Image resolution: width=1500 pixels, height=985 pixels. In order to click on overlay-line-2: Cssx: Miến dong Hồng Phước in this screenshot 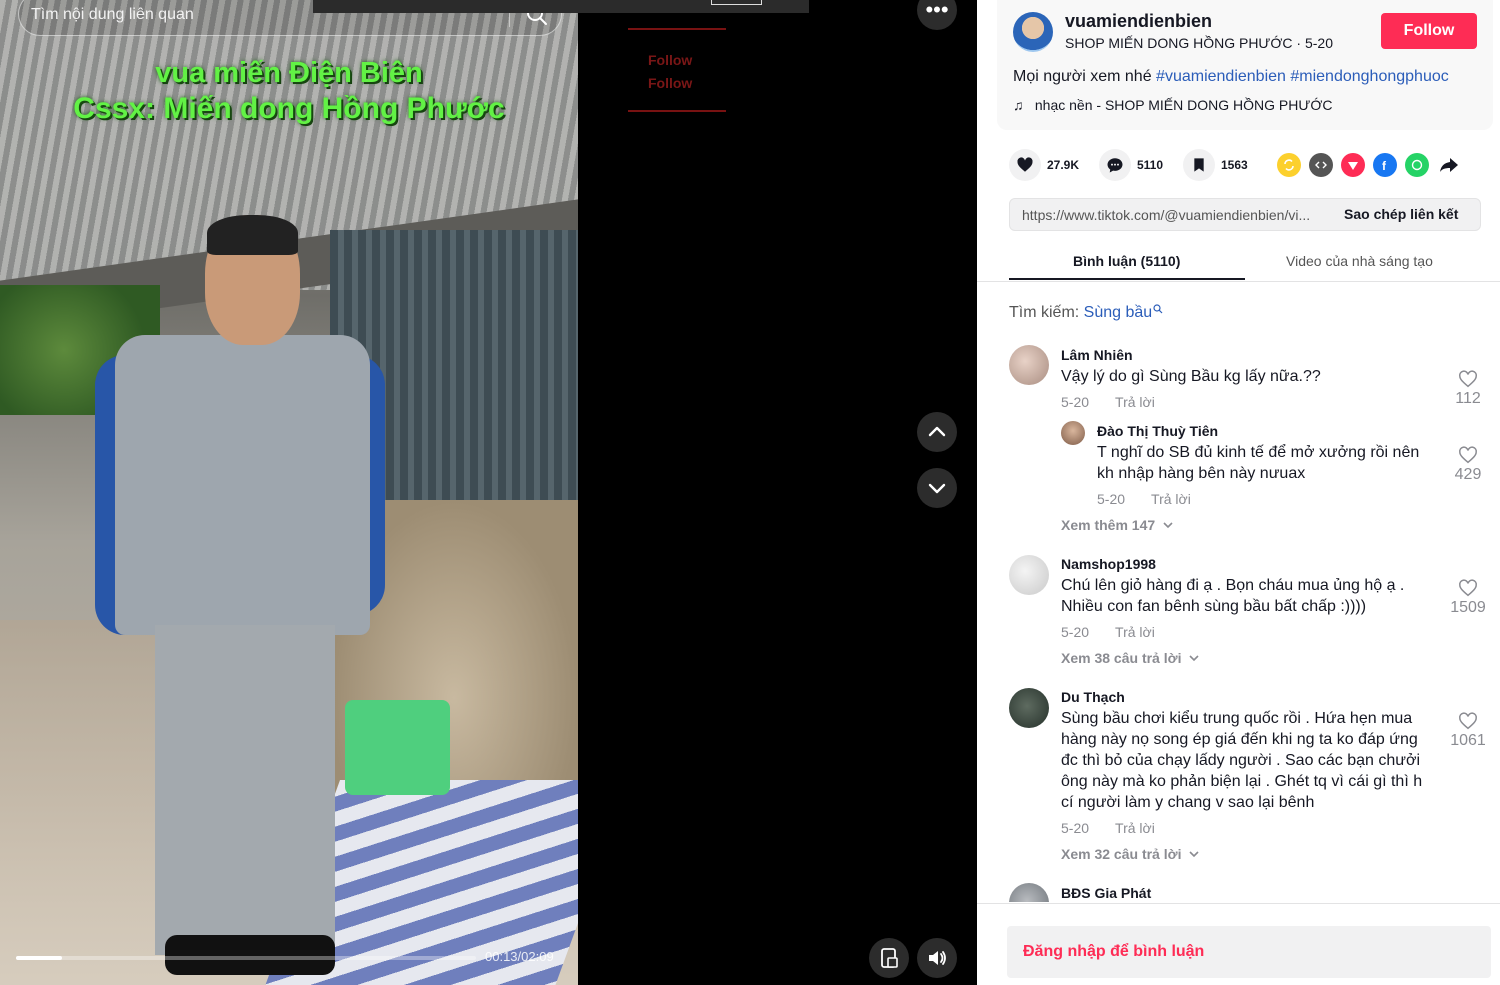, I will do `click(289, 108)`.